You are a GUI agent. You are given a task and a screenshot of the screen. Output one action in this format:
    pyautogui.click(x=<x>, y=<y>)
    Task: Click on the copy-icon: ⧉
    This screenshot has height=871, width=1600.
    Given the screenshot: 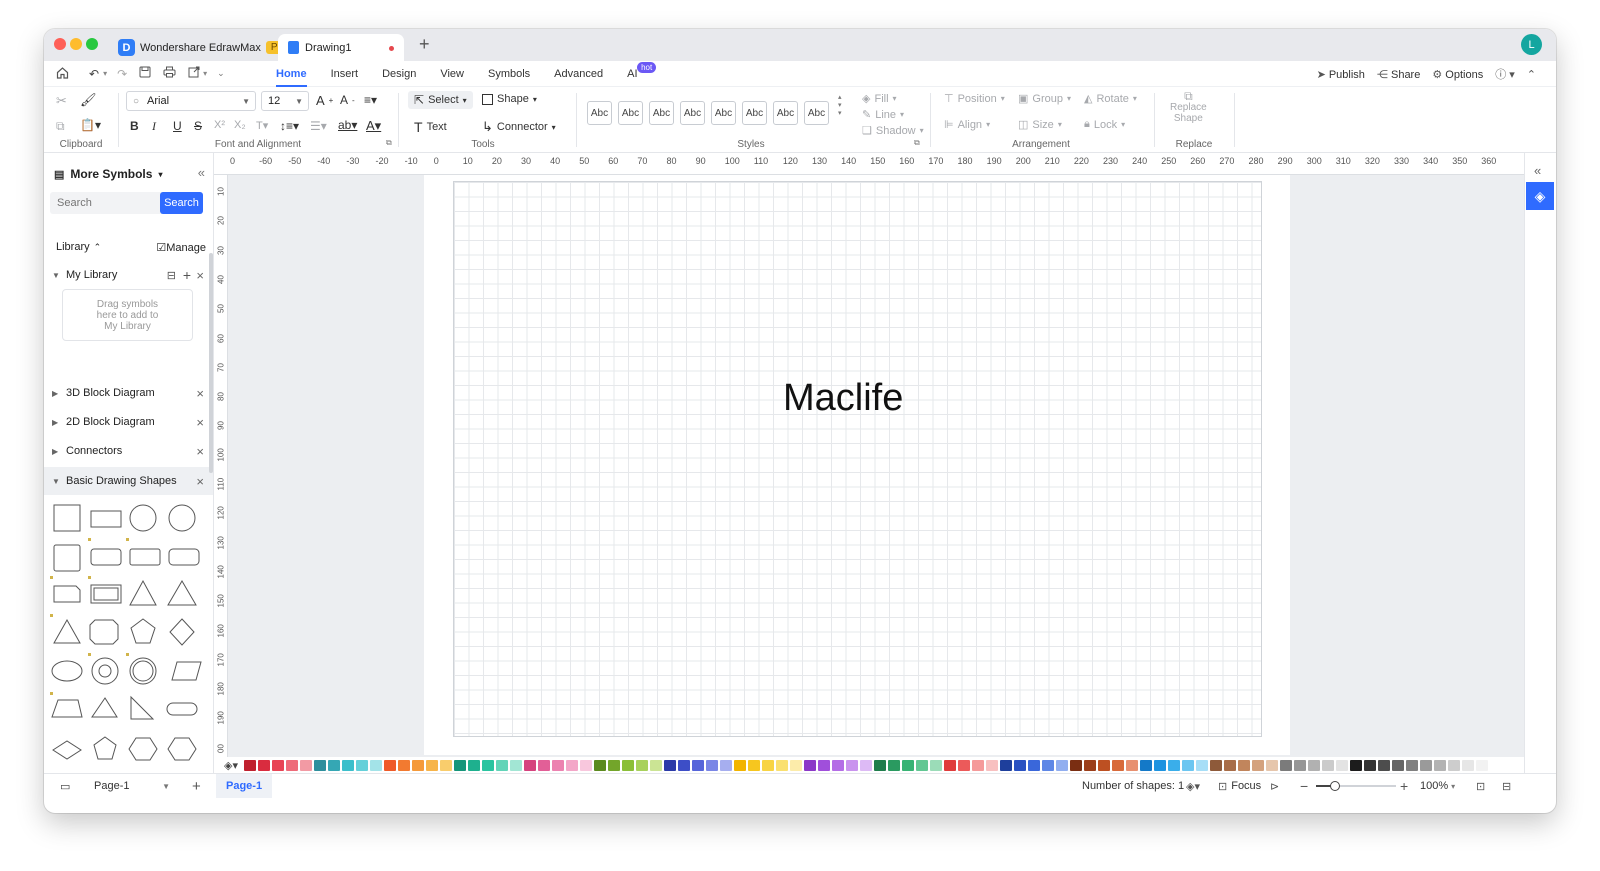 What is the action you would take?
    pyautogui.click(x=60, y=126)
    